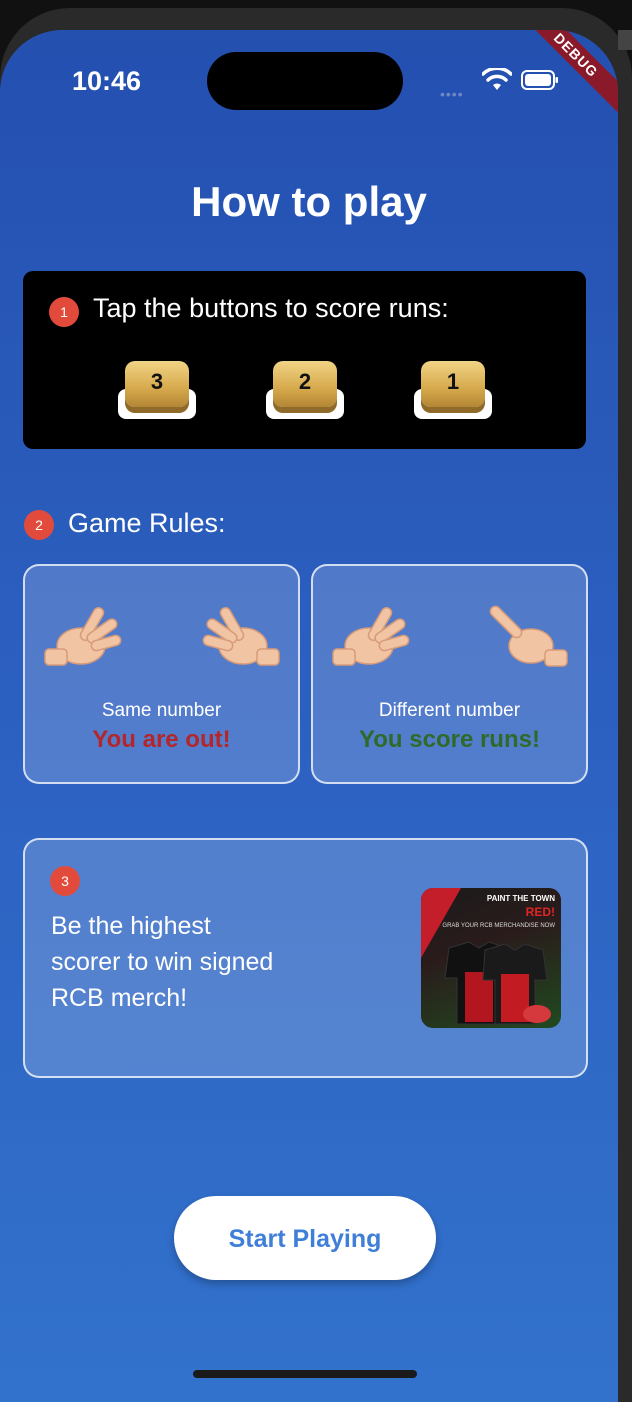  I want to click on status-time: 10:46, so click(107, 81).